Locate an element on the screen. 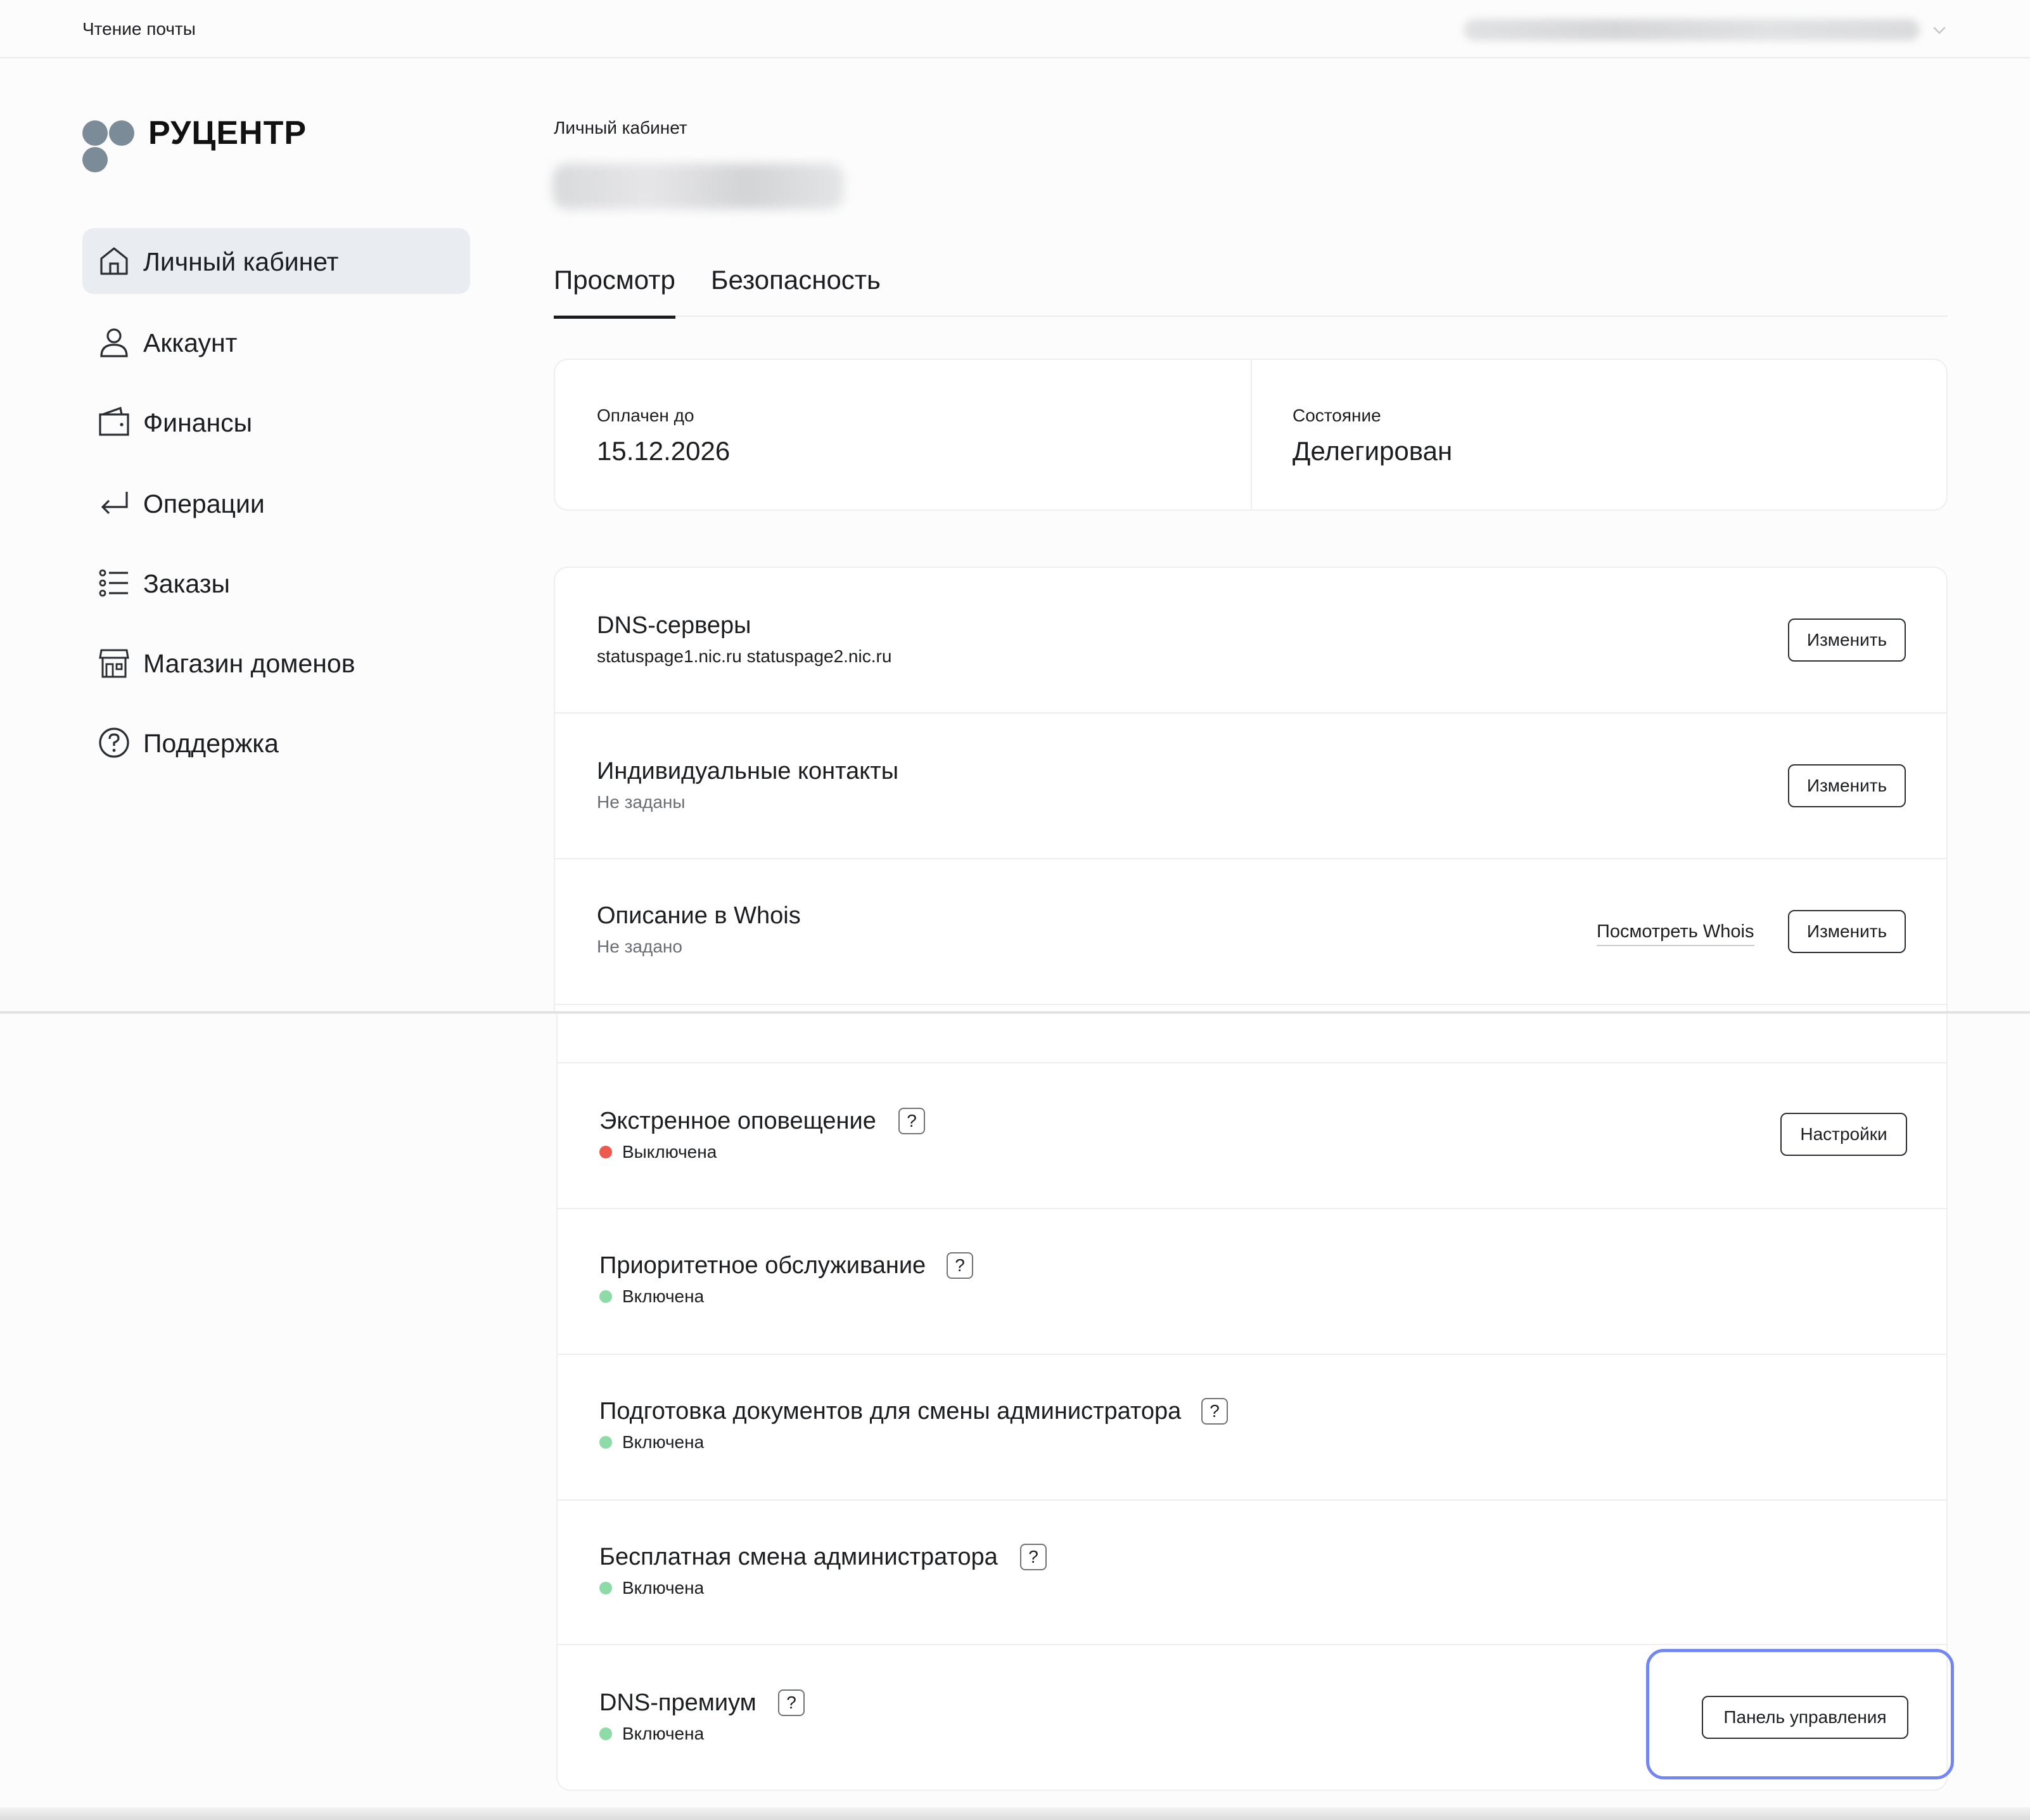 The height and width of the screenshot is (1820, 2030). dns-servers-title: DNS-серверы is located at coordinates (674, 625).